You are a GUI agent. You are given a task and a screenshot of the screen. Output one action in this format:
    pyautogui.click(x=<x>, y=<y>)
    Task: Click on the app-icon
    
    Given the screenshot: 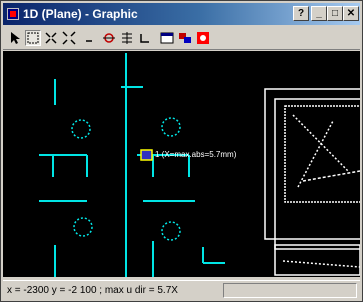 What is the action you would take?
    pyautogui.click(x=13, y=14)
    